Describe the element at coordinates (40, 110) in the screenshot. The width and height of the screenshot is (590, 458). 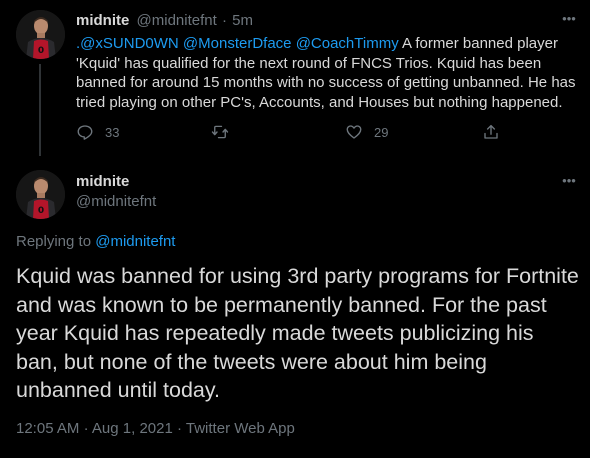
I see `thread-connector-line` at that location.